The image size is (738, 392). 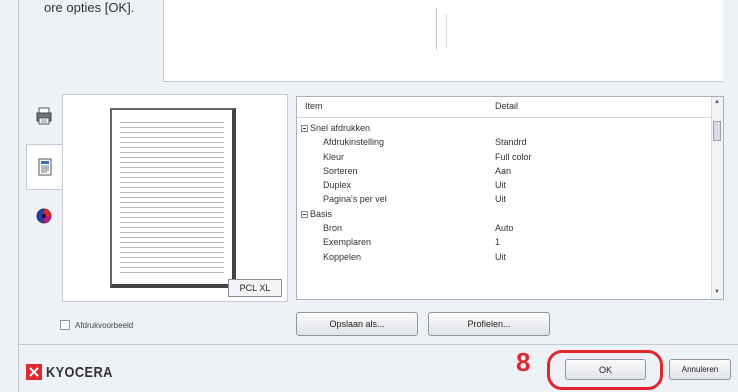 I want to click on print-preview-checkbox-label: Afdrukvoorbeeld, so click(x=104, y=325).